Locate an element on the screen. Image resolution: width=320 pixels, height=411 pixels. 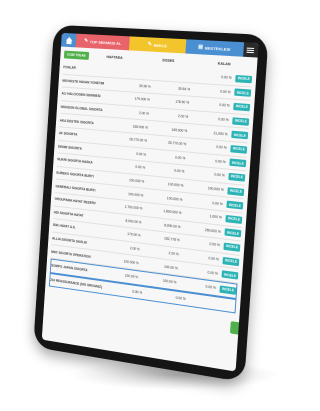
row-value: 1,800.000 % is located at coordinates (172, 212).